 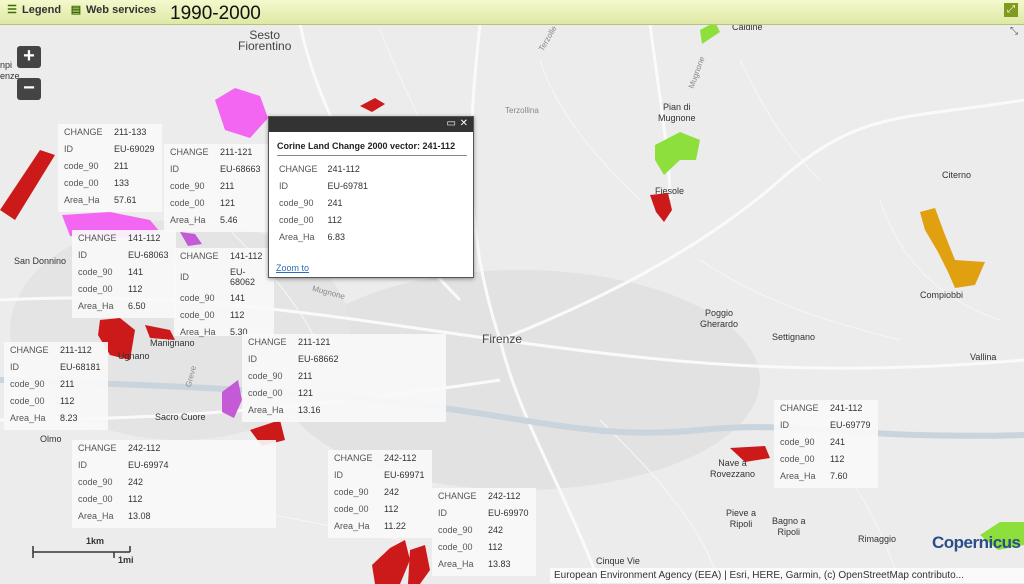 What do you see at coordinates (677, 112) in the screenshot?
I see `place-label-pian: Pian di Mugnone` at bounding box center [677, 112].